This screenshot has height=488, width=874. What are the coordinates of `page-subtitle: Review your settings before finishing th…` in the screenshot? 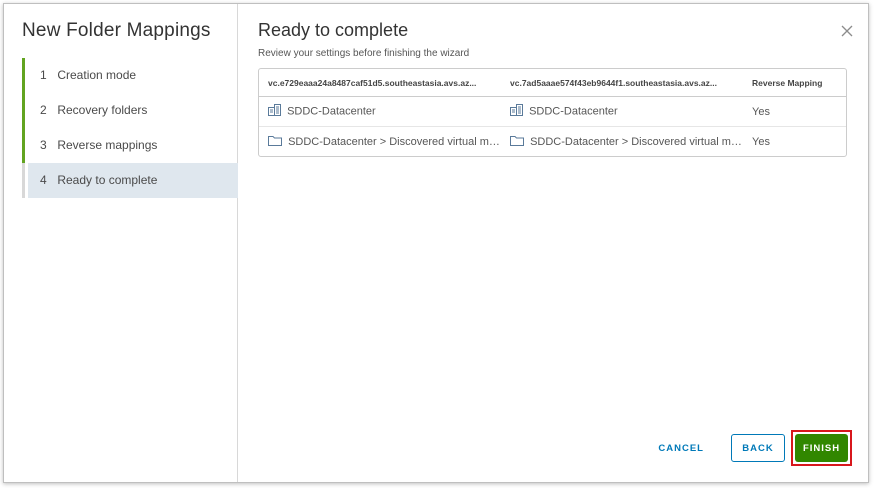 It's located at (364, 53).